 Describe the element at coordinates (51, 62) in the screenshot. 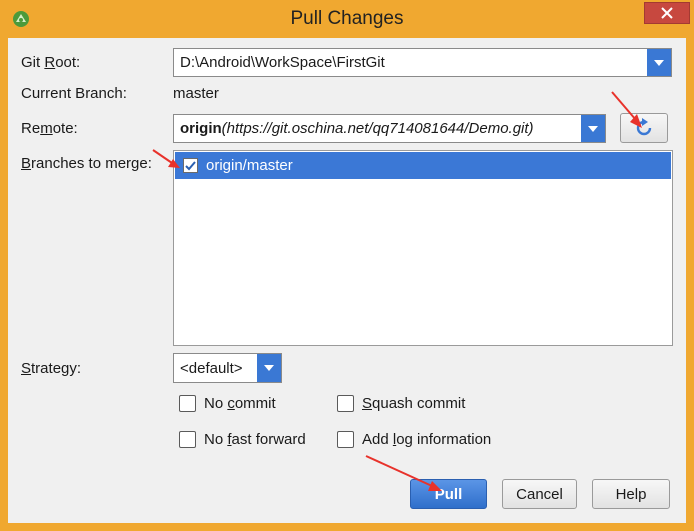

I see `git-root-label: Git Root:` at that location.